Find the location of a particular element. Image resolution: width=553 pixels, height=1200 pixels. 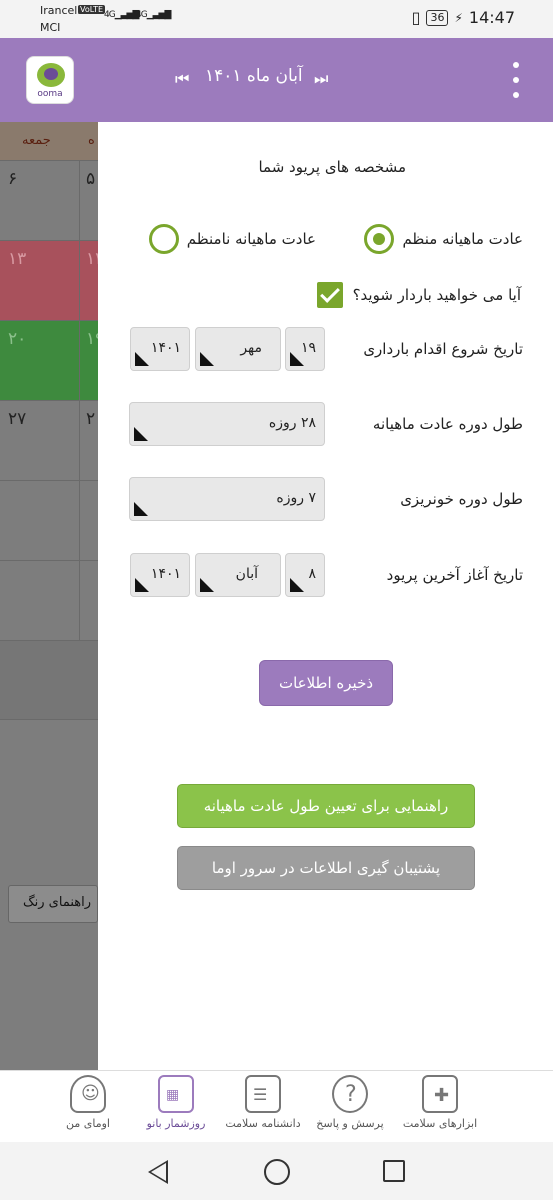

pregnancy-start-day: ۱۹ is located at coordinates (305, 349).